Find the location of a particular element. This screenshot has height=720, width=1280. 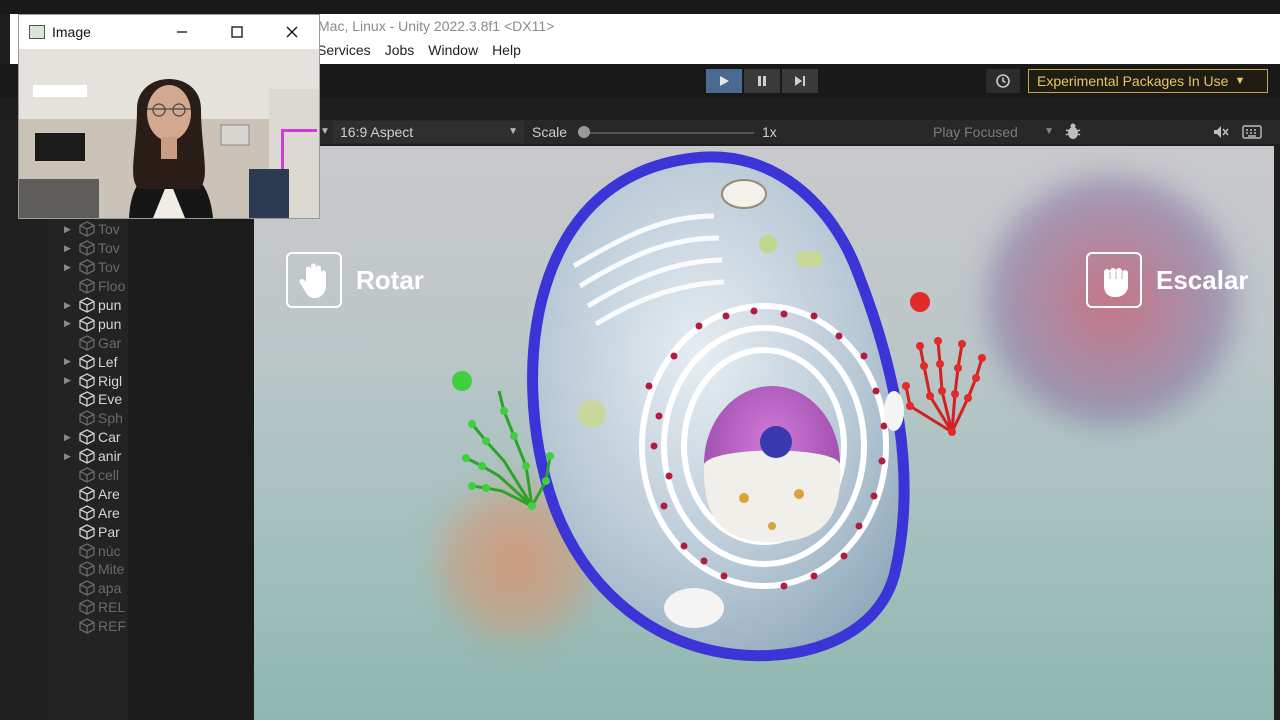

close-icon is located at coordinates (292, 32).